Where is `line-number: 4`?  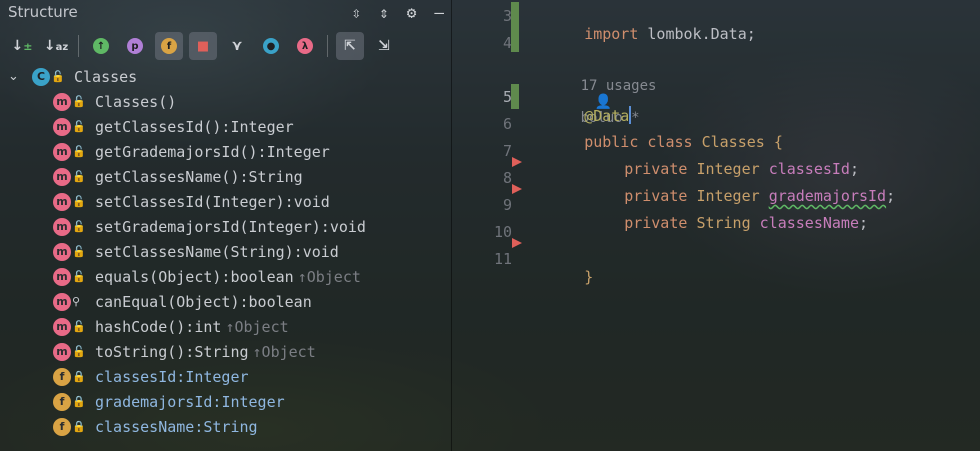
line-number: 4 is located at coordinates (507, 43).